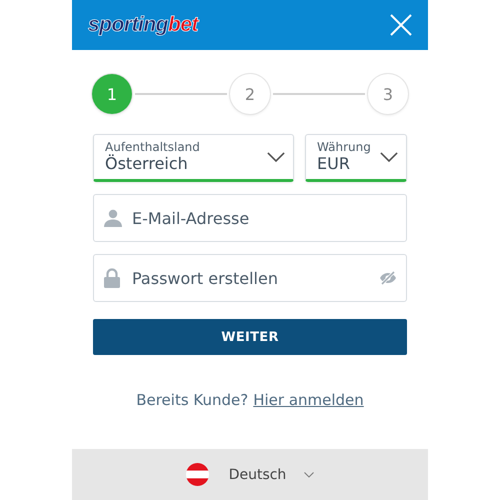  Describe the element at coordinates (147, 164) in the screenshot. I see `field-value: Österreich` at that location.